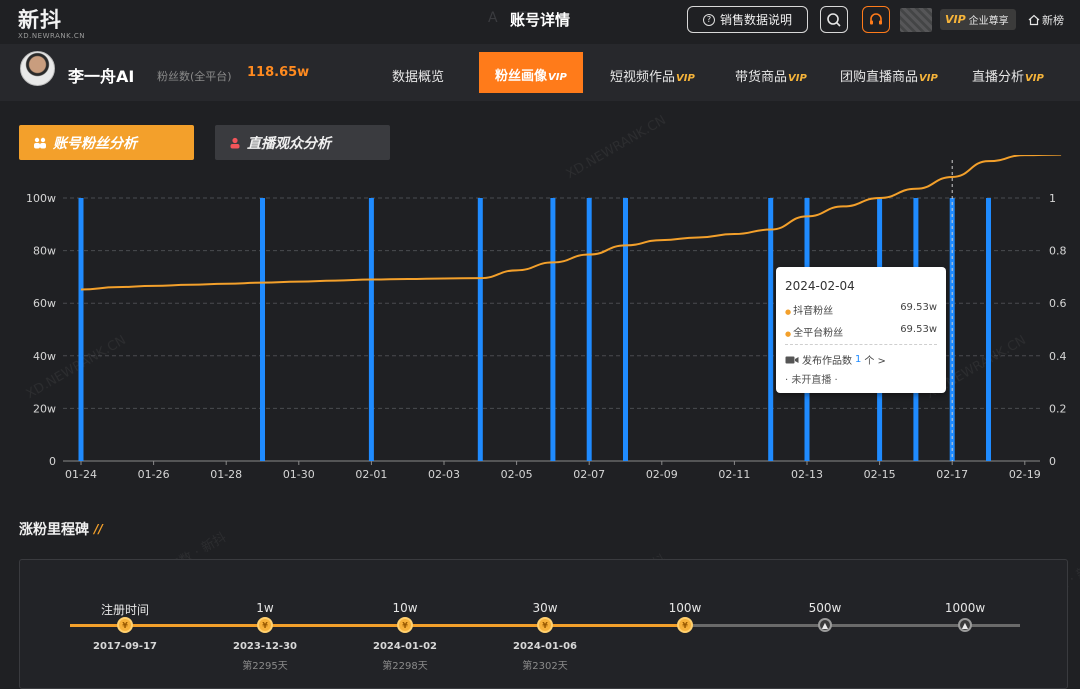  I want to click on tooltip-works-suffix: 个 >, so click(875, 361).